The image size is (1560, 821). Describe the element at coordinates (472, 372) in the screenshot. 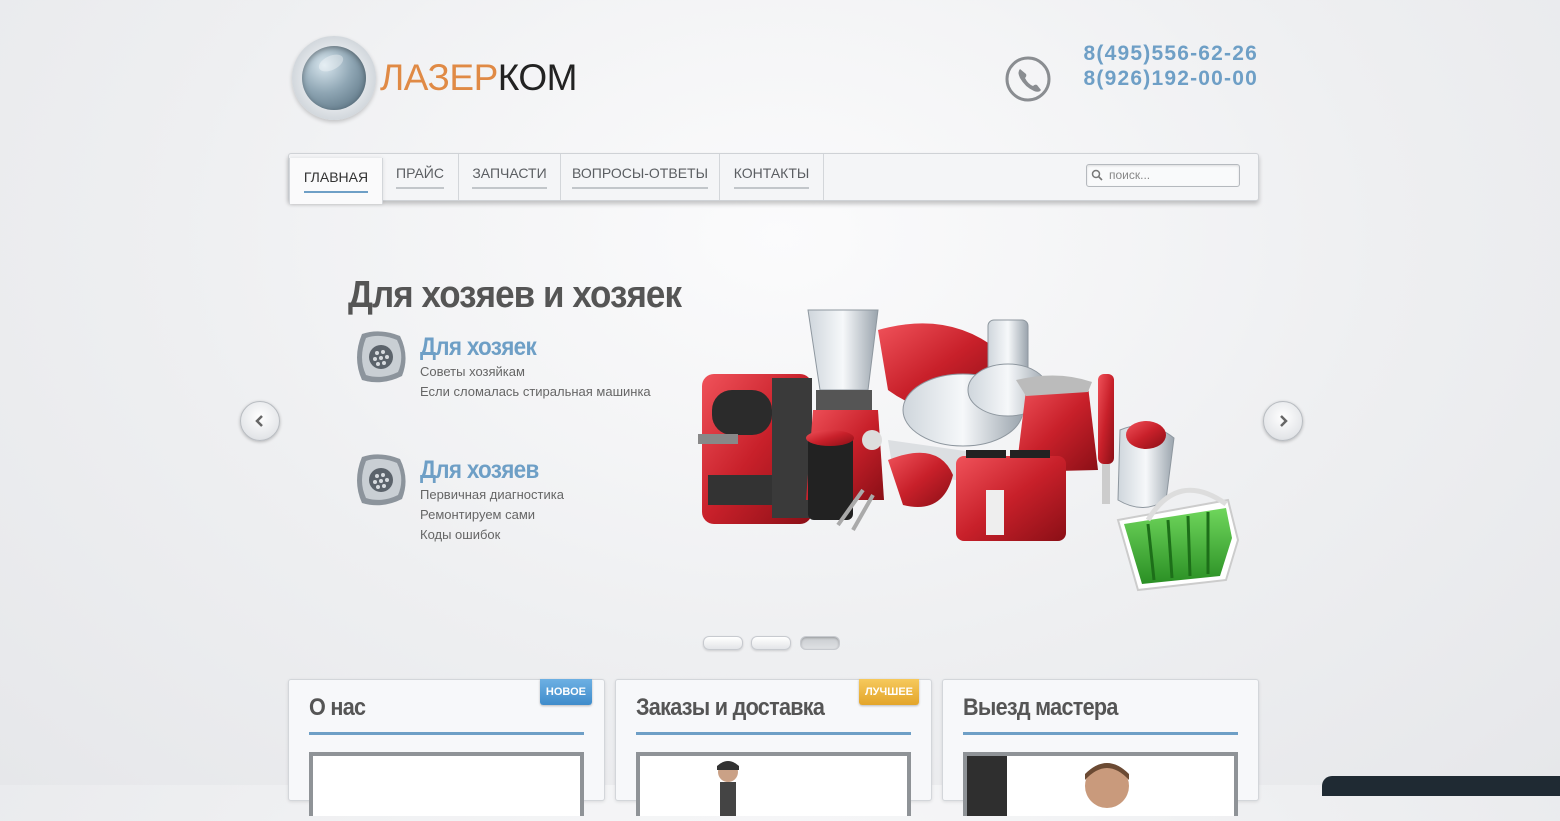

I see `feature-link: Советы хозяйкам` at that location.